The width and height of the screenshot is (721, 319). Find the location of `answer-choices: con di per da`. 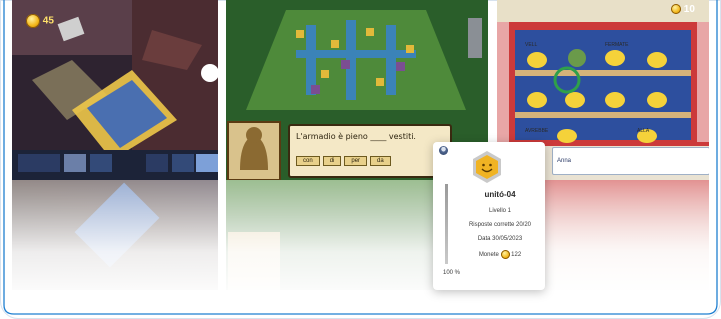

answer-choices: con di per da is located at coordinates (343, 161).